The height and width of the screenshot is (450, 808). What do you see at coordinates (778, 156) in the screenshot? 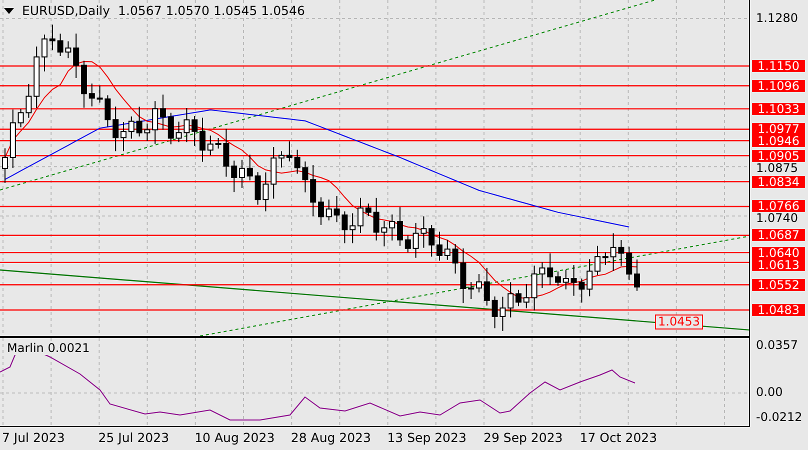
I see `price-label: 1.0905` at bounding box center [778, 156].